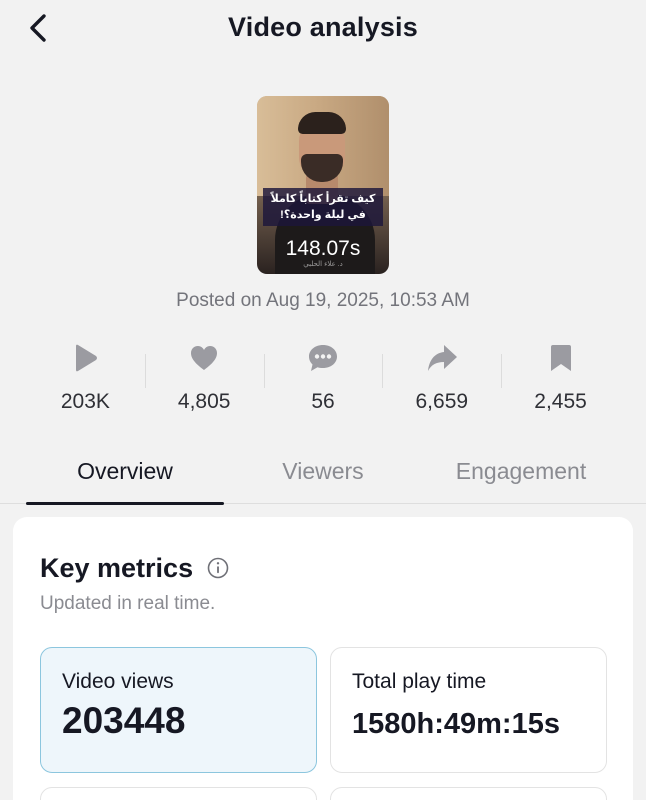 The width and height of the screenshot is (646, 800). Describe the element at coordinates (124, 720) in the screenshot. I see `metric-value: 203448` at that location.